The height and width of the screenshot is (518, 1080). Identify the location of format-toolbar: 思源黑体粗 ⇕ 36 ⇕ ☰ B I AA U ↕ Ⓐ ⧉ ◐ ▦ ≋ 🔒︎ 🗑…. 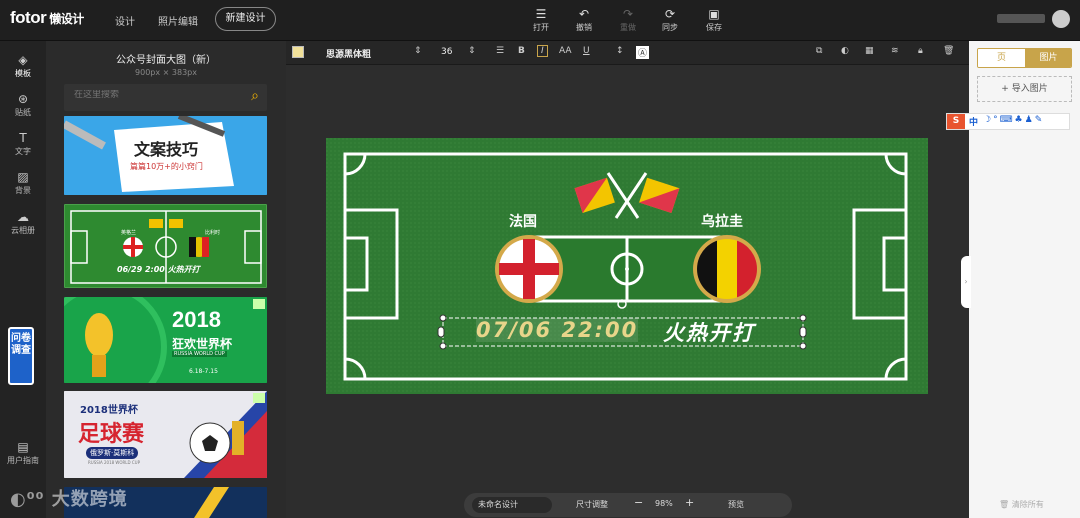
(627, 53).